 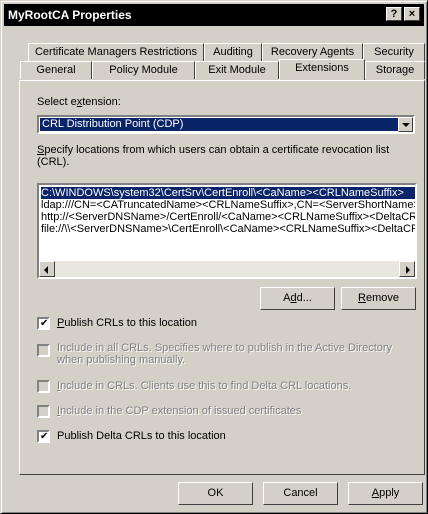 I want to click on tab-security: Security, so click(x=394, y=52).